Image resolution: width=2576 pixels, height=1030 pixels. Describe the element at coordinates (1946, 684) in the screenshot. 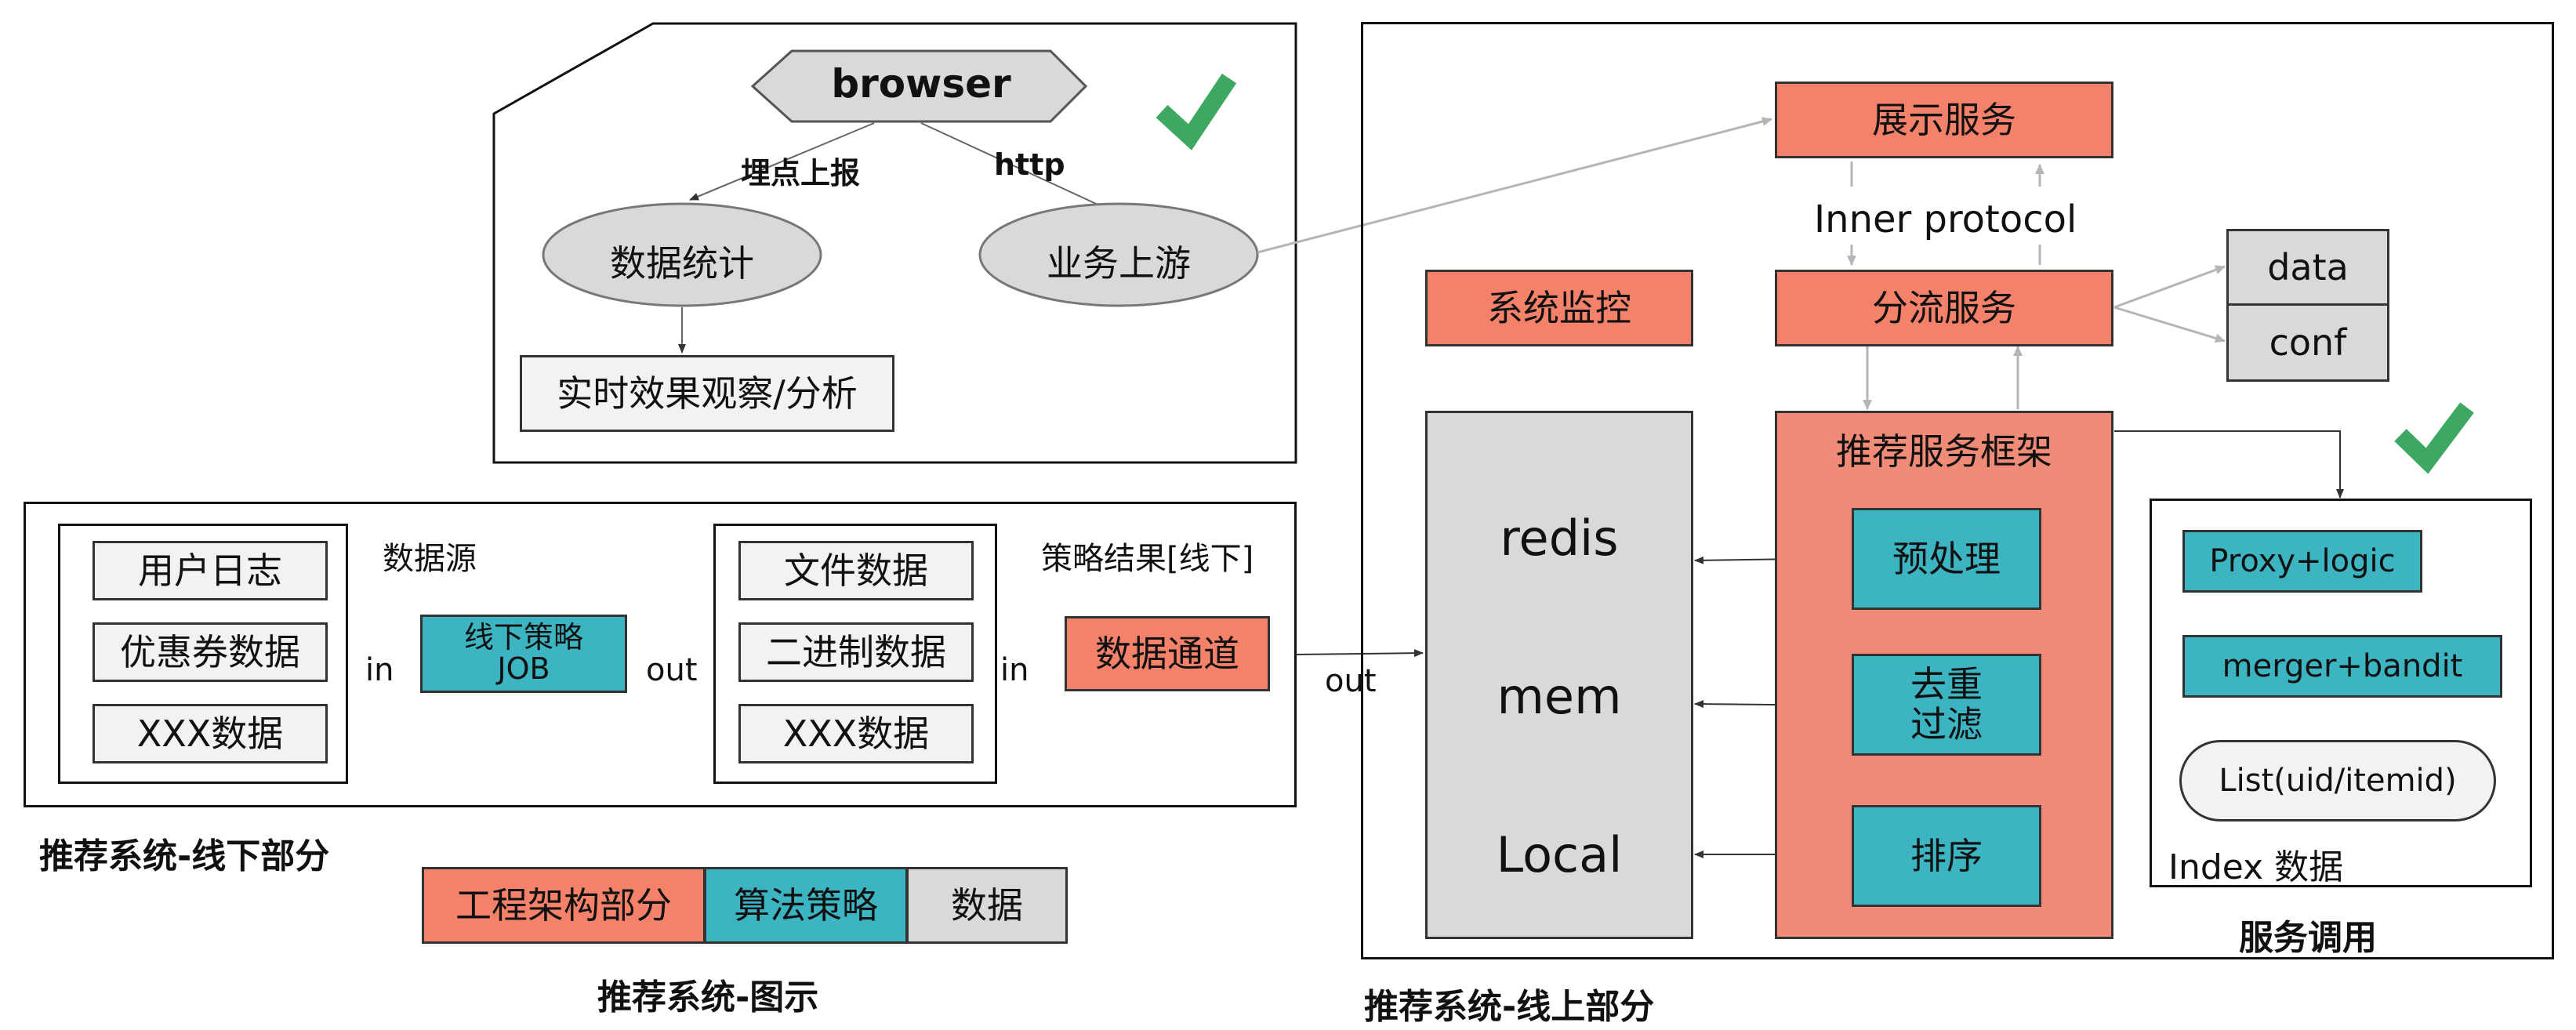

I see `dedup-line-1: 去重` at that location.